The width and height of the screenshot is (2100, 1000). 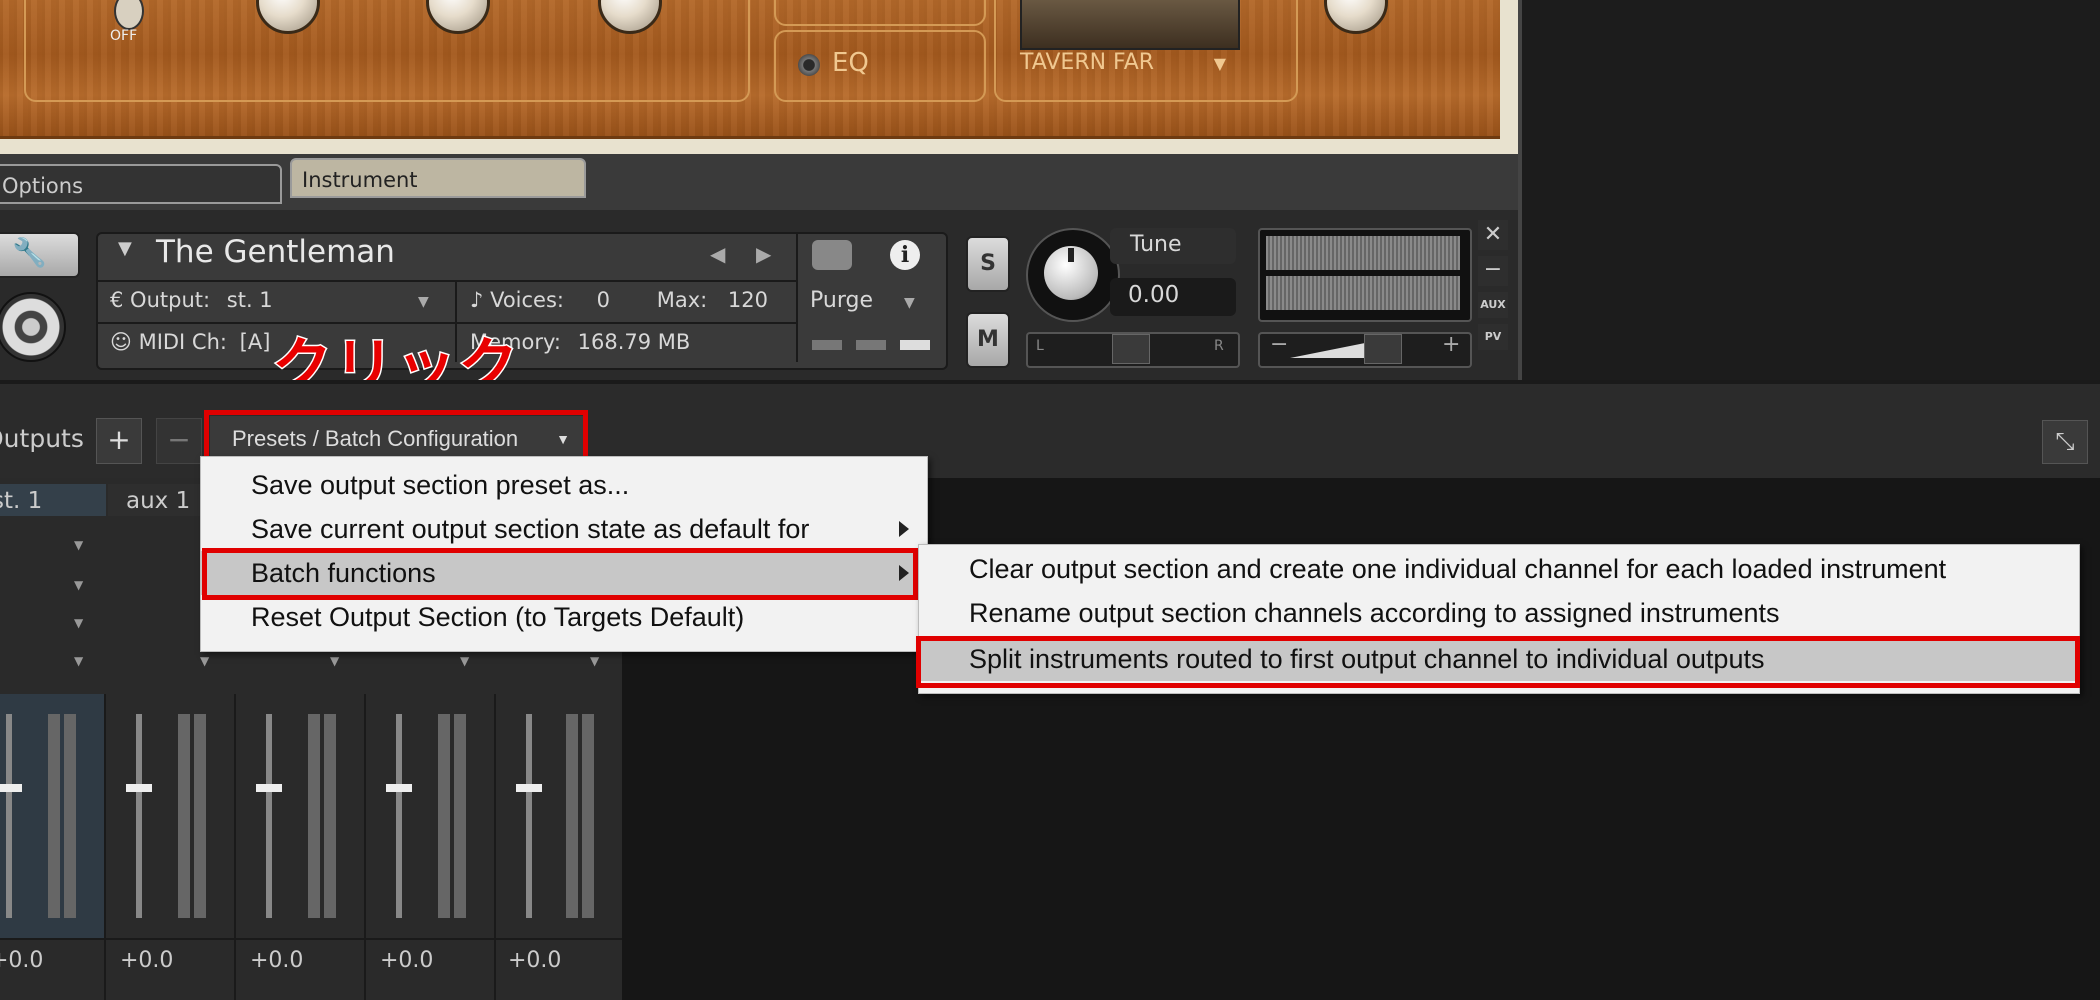 I want to click on volume-minus-icon: −, so click(x=1279, y=344).